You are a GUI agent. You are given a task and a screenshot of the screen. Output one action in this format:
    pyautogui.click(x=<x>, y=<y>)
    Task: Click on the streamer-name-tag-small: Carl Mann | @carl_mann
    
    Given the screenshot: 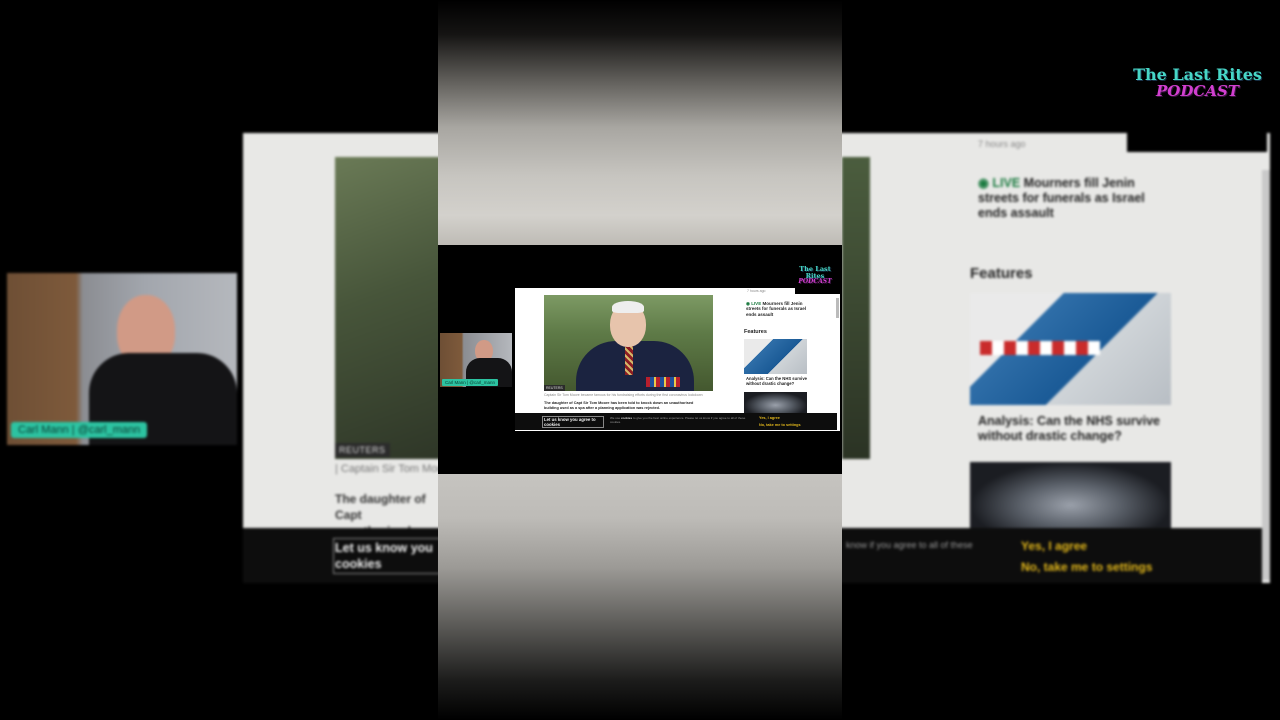 What is the action you would take?
    pyautogui.click(x=470, y=382)
    